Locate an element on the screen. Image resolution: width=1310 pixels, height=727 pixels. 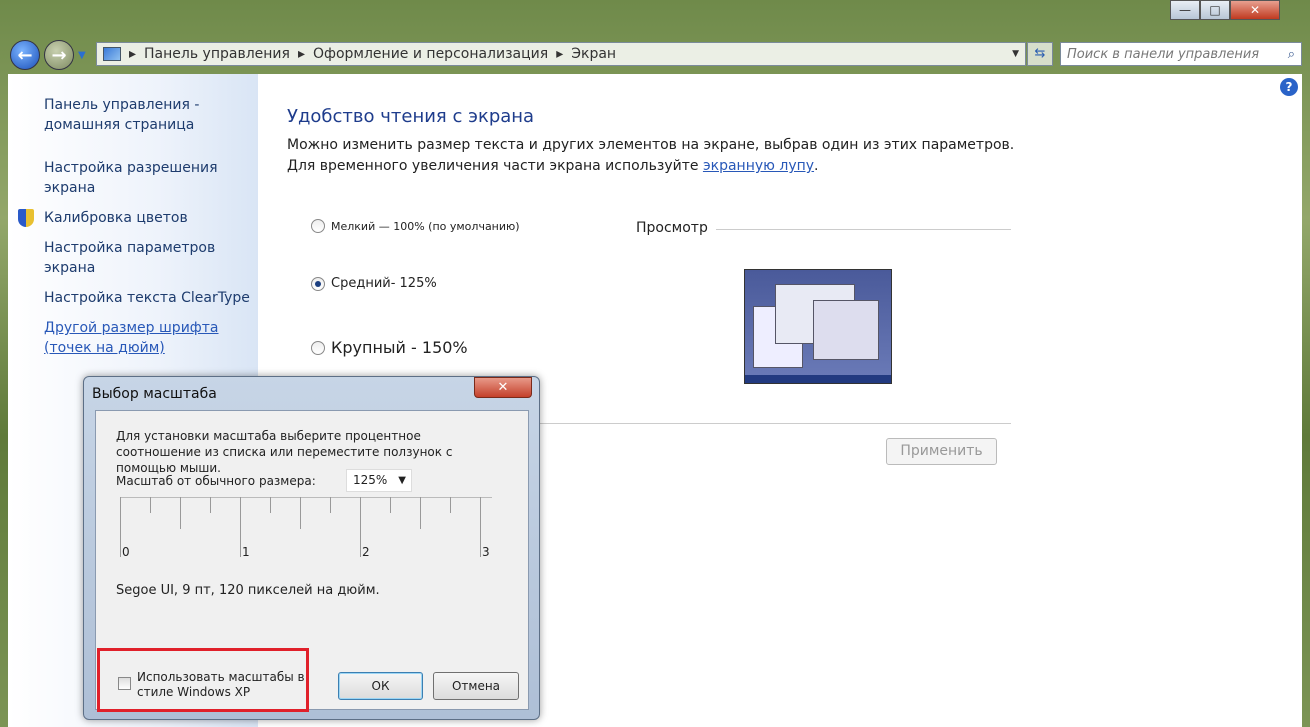
radio-label: Крупный - 150% is located at coordinates (399, 347).